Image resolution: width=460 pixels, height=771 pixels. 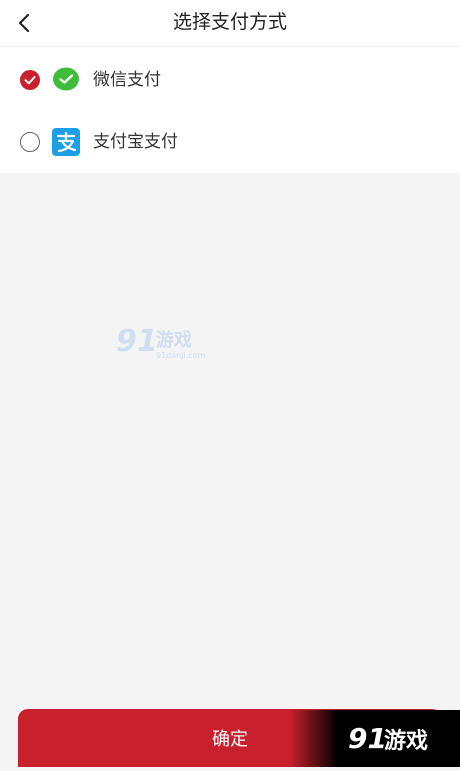 I want to click on radio-checked, so click(x=30, y=80).